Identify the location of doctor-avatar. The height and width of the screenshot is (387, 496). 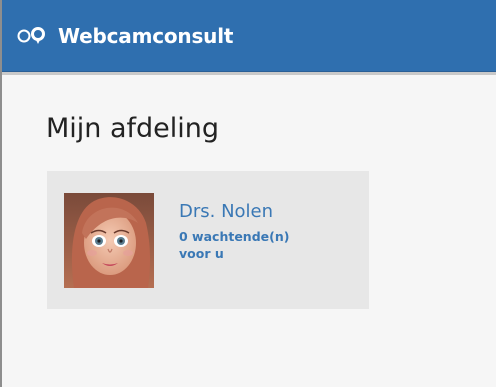
(109, 240).